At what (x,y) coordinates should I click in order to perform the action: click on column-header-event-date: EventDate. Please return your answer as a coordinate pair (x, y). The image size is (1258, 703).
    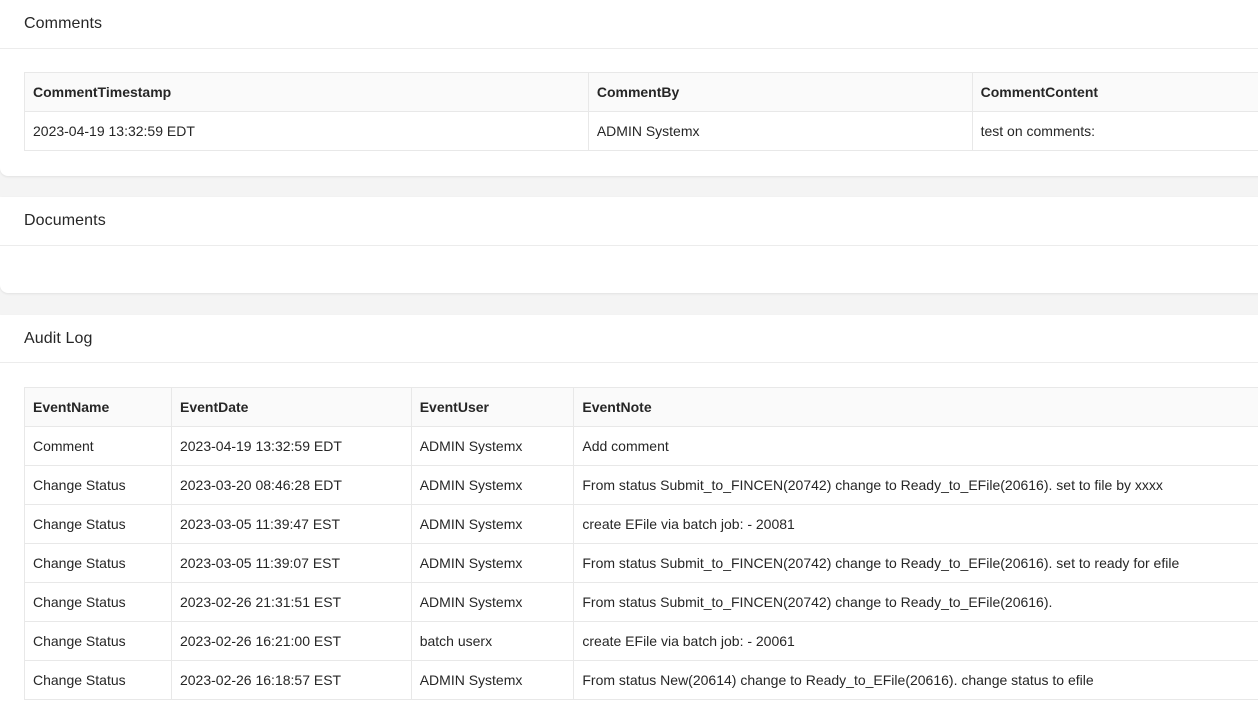
    Looking at the image, I should click on (291, 407).